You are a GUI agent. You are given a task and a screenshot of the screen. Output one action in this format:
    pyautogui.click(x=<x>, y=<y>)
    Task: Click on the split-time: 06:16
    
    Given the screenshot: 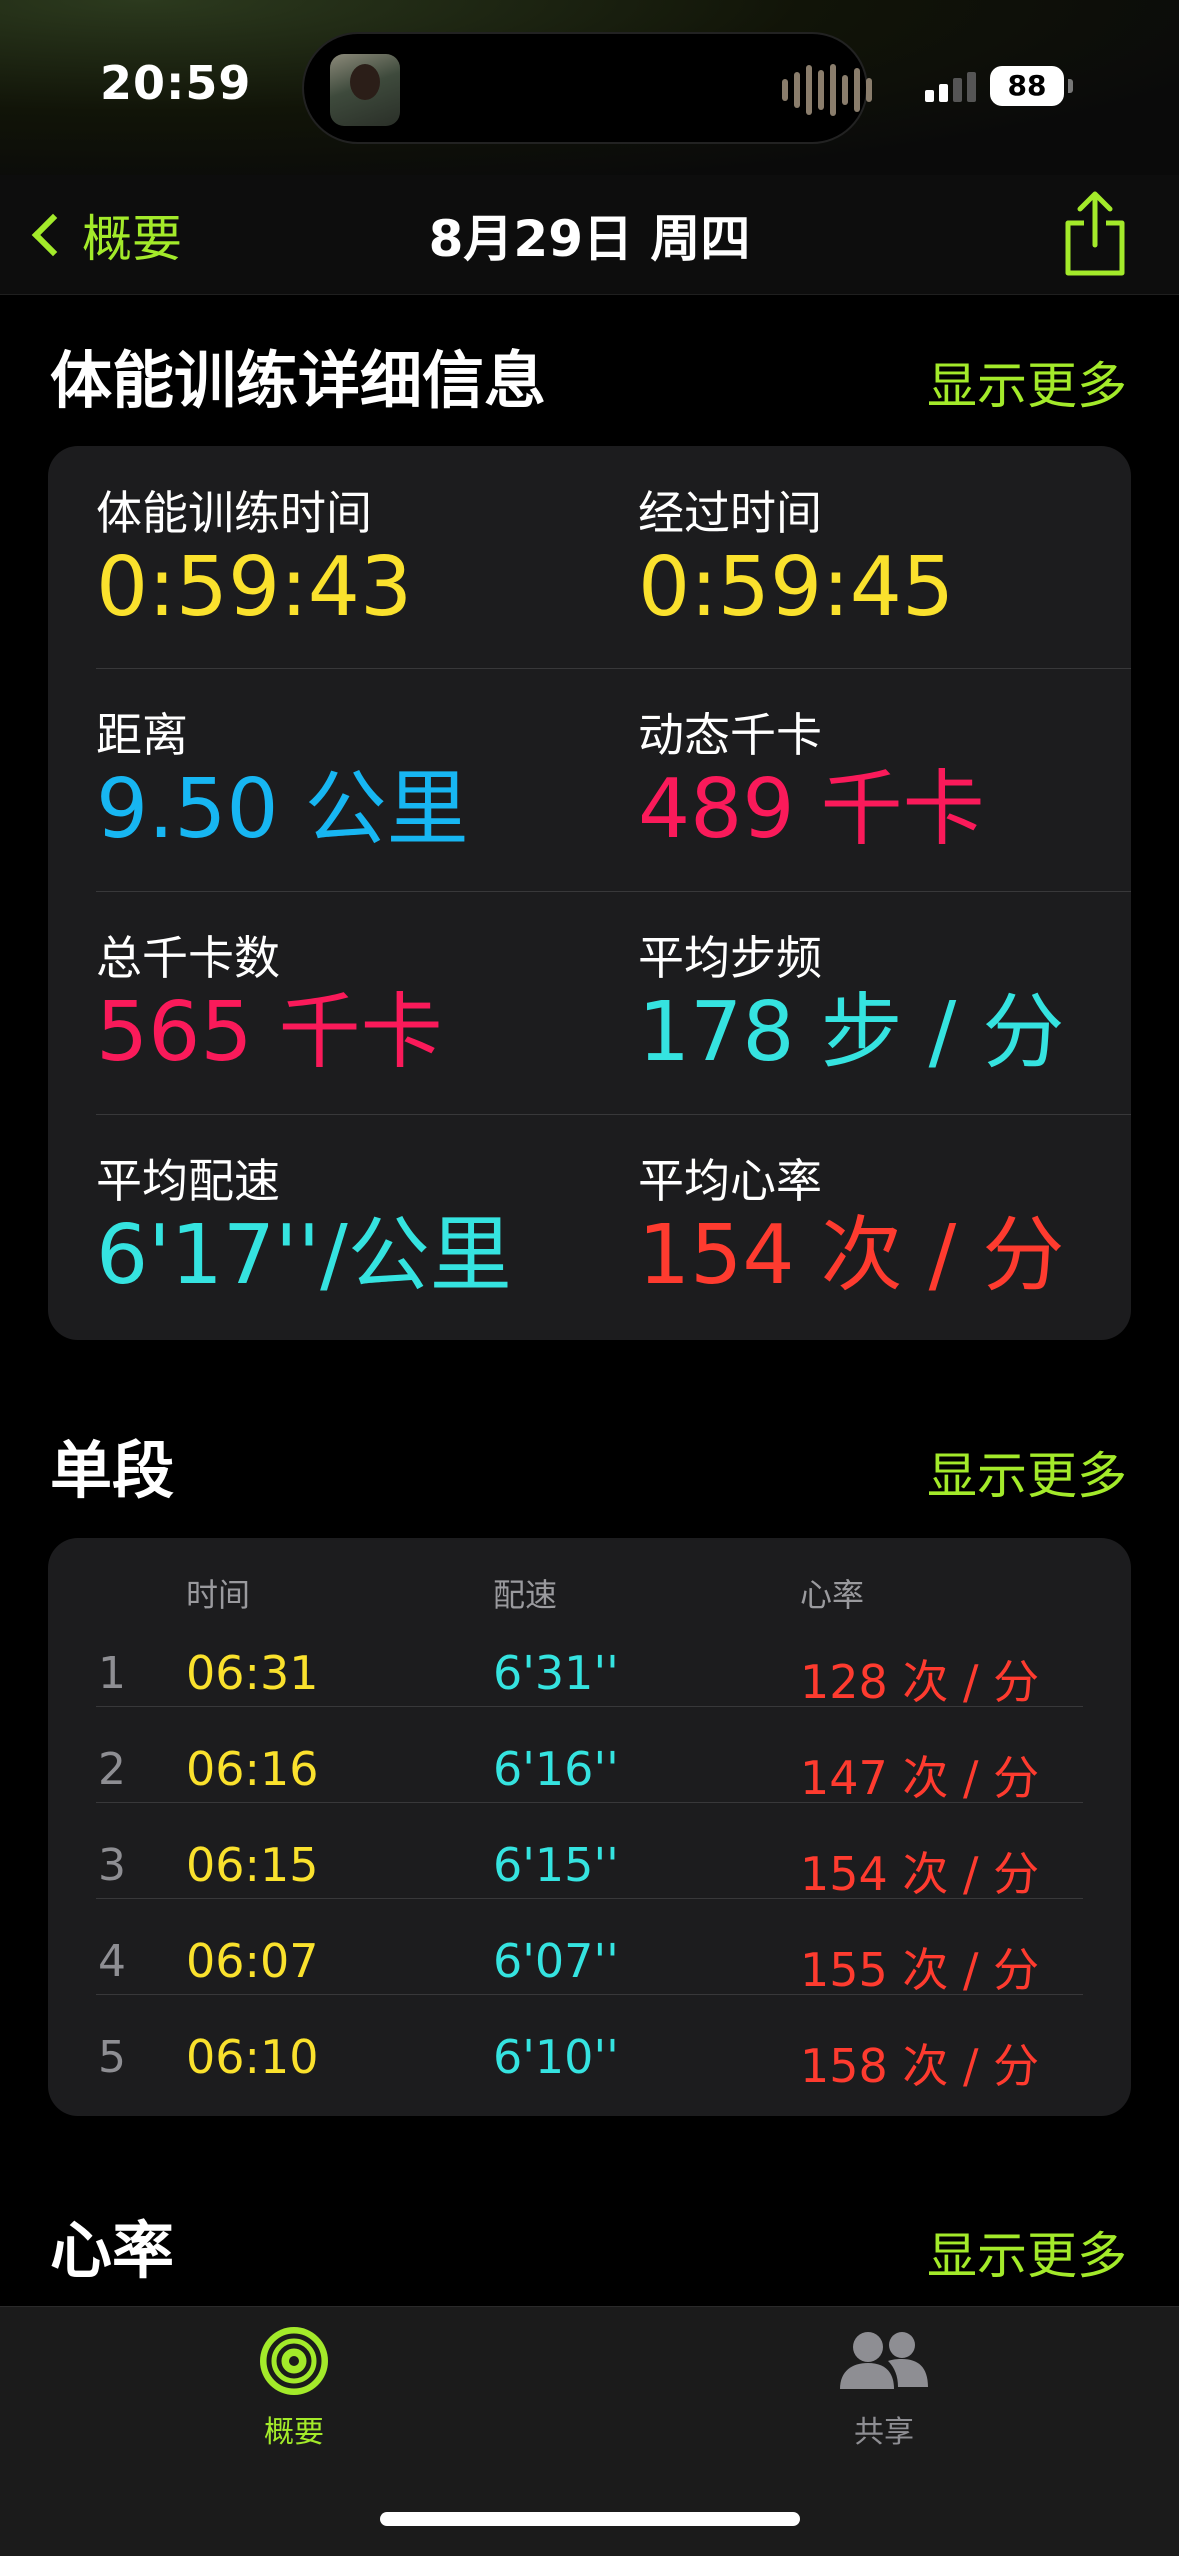 What is the action you would take?
    pyautogui.click(x=252, y=1769)
    